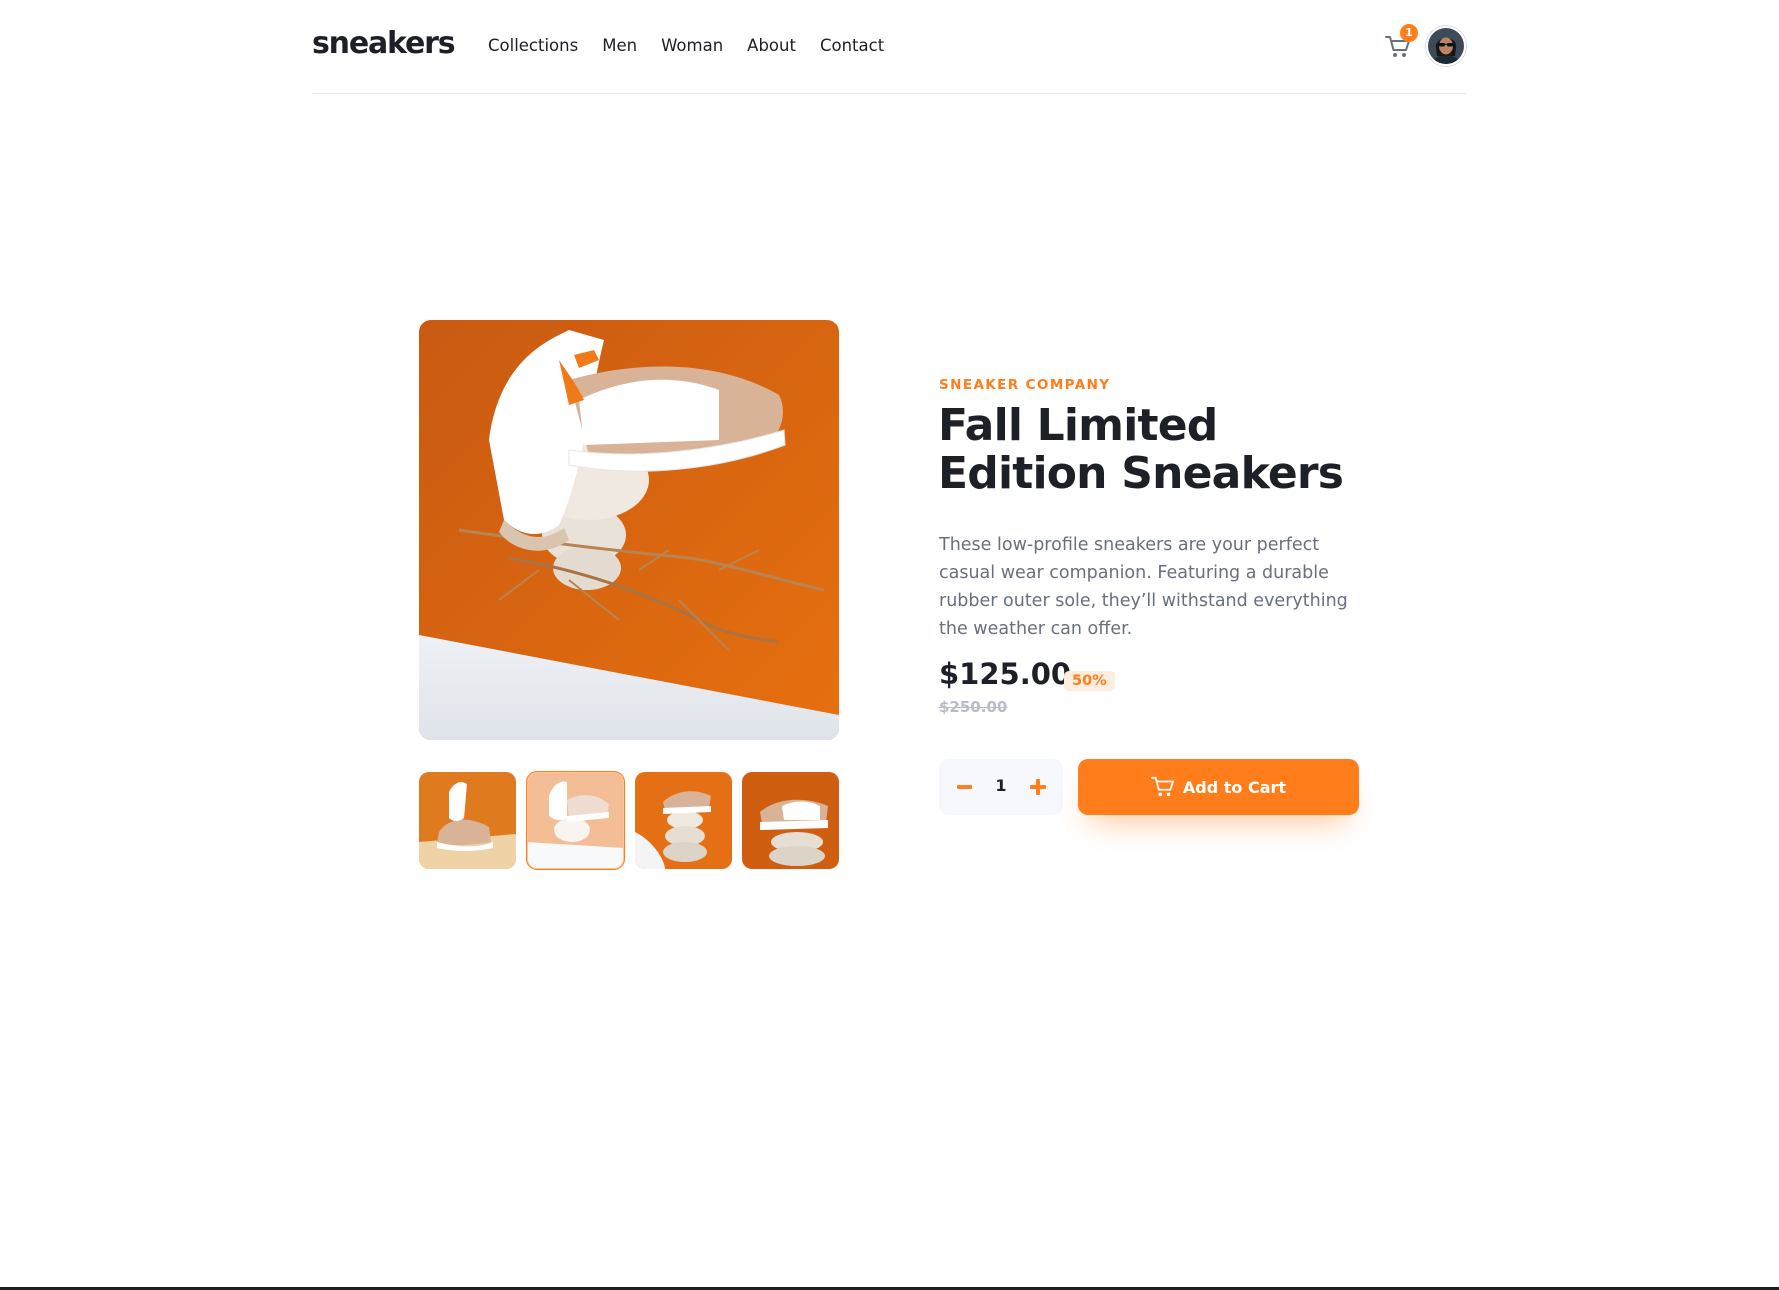 This screenshot has height=1290, width=1779. What do you see at coordinates (1162, 786) in the screenshot?
I see `cart-icon` at bounding box center [1162, 786].